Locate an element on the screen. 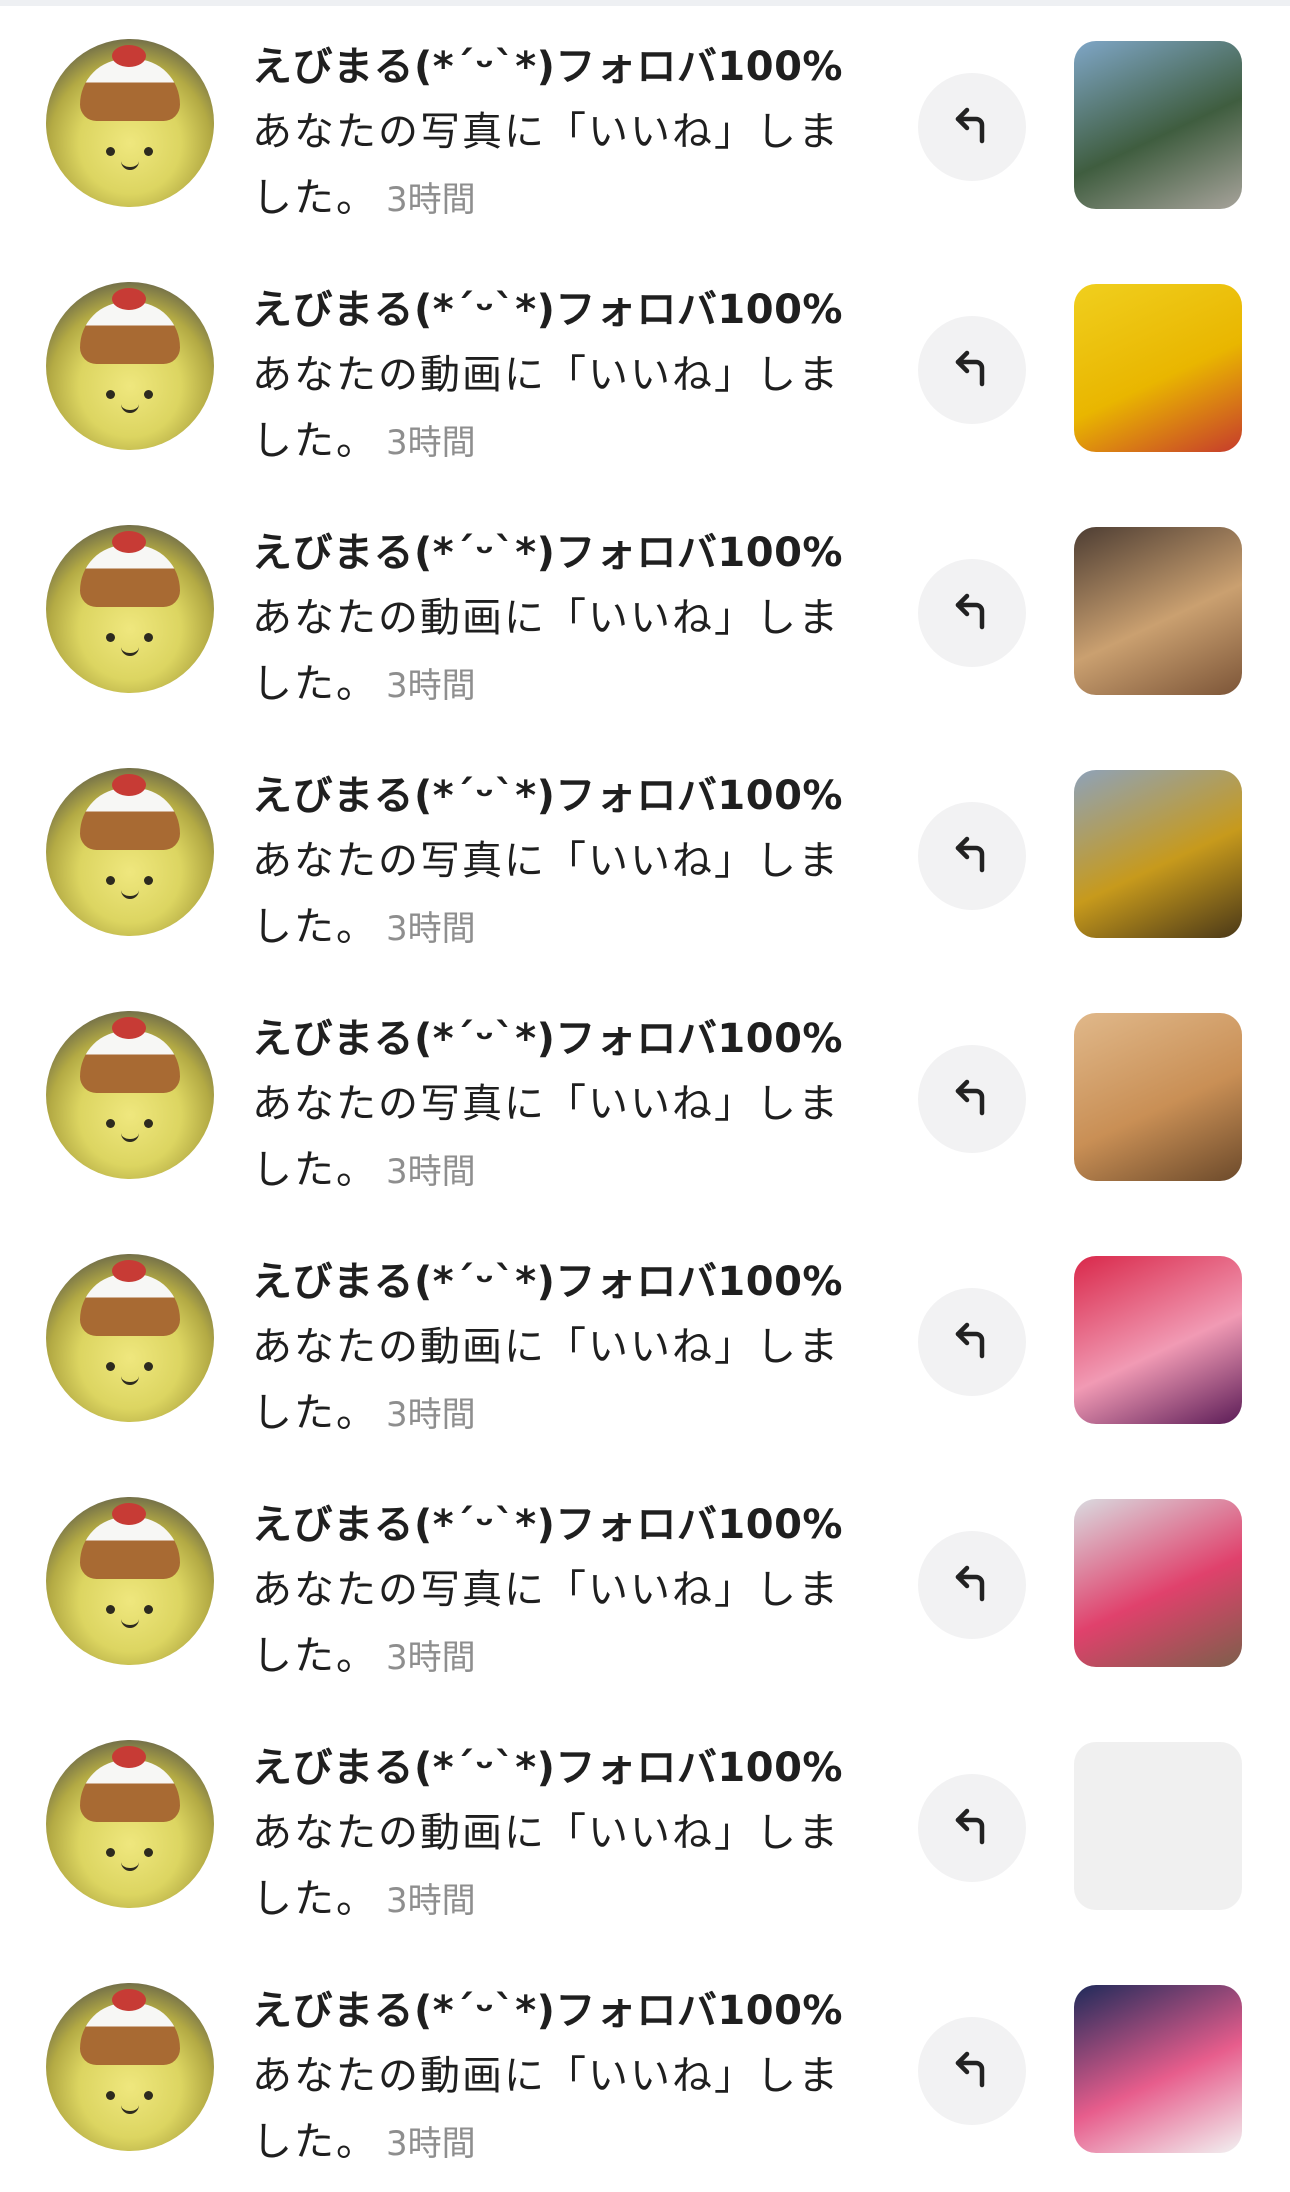 This screenshot has width=1290, height=2192. seaside-monument-photo is located at coordinates (1158, 125).